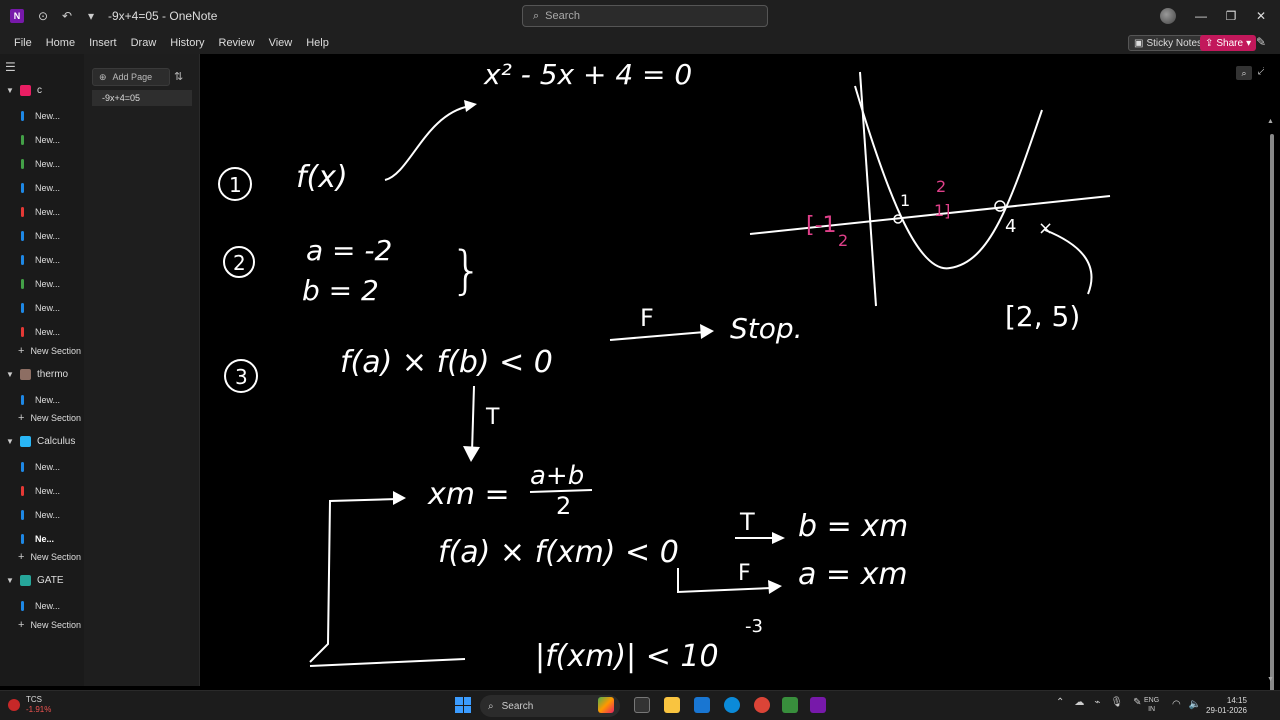  Describe the element at coordinates (1042, 316) in the screenshot. I see `ink-interval: [2, 5)` at that location.